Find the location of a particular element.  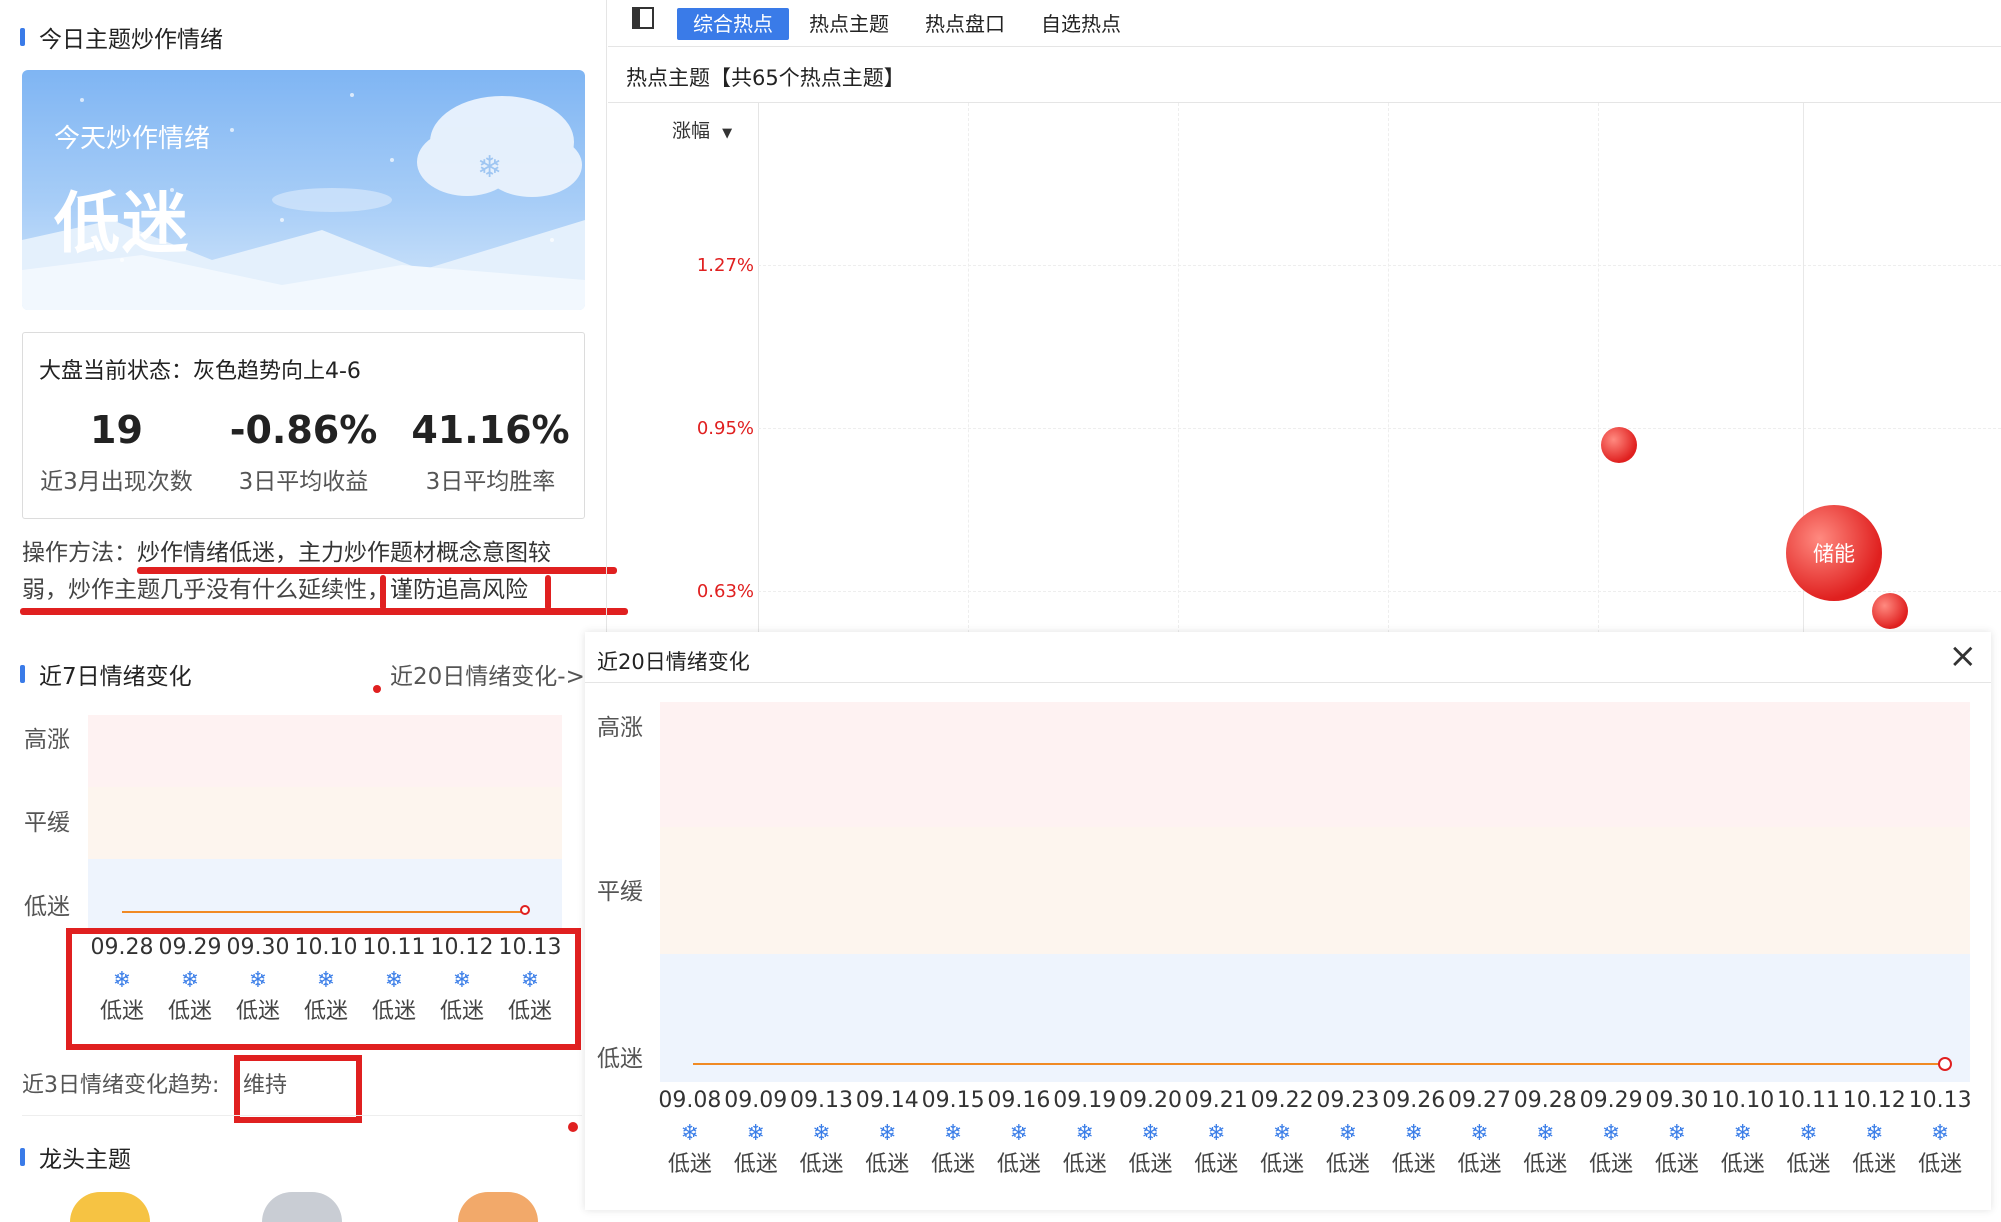

date-column: 09.09 ❄ 低迷 is located at coordinates (756, 1133).